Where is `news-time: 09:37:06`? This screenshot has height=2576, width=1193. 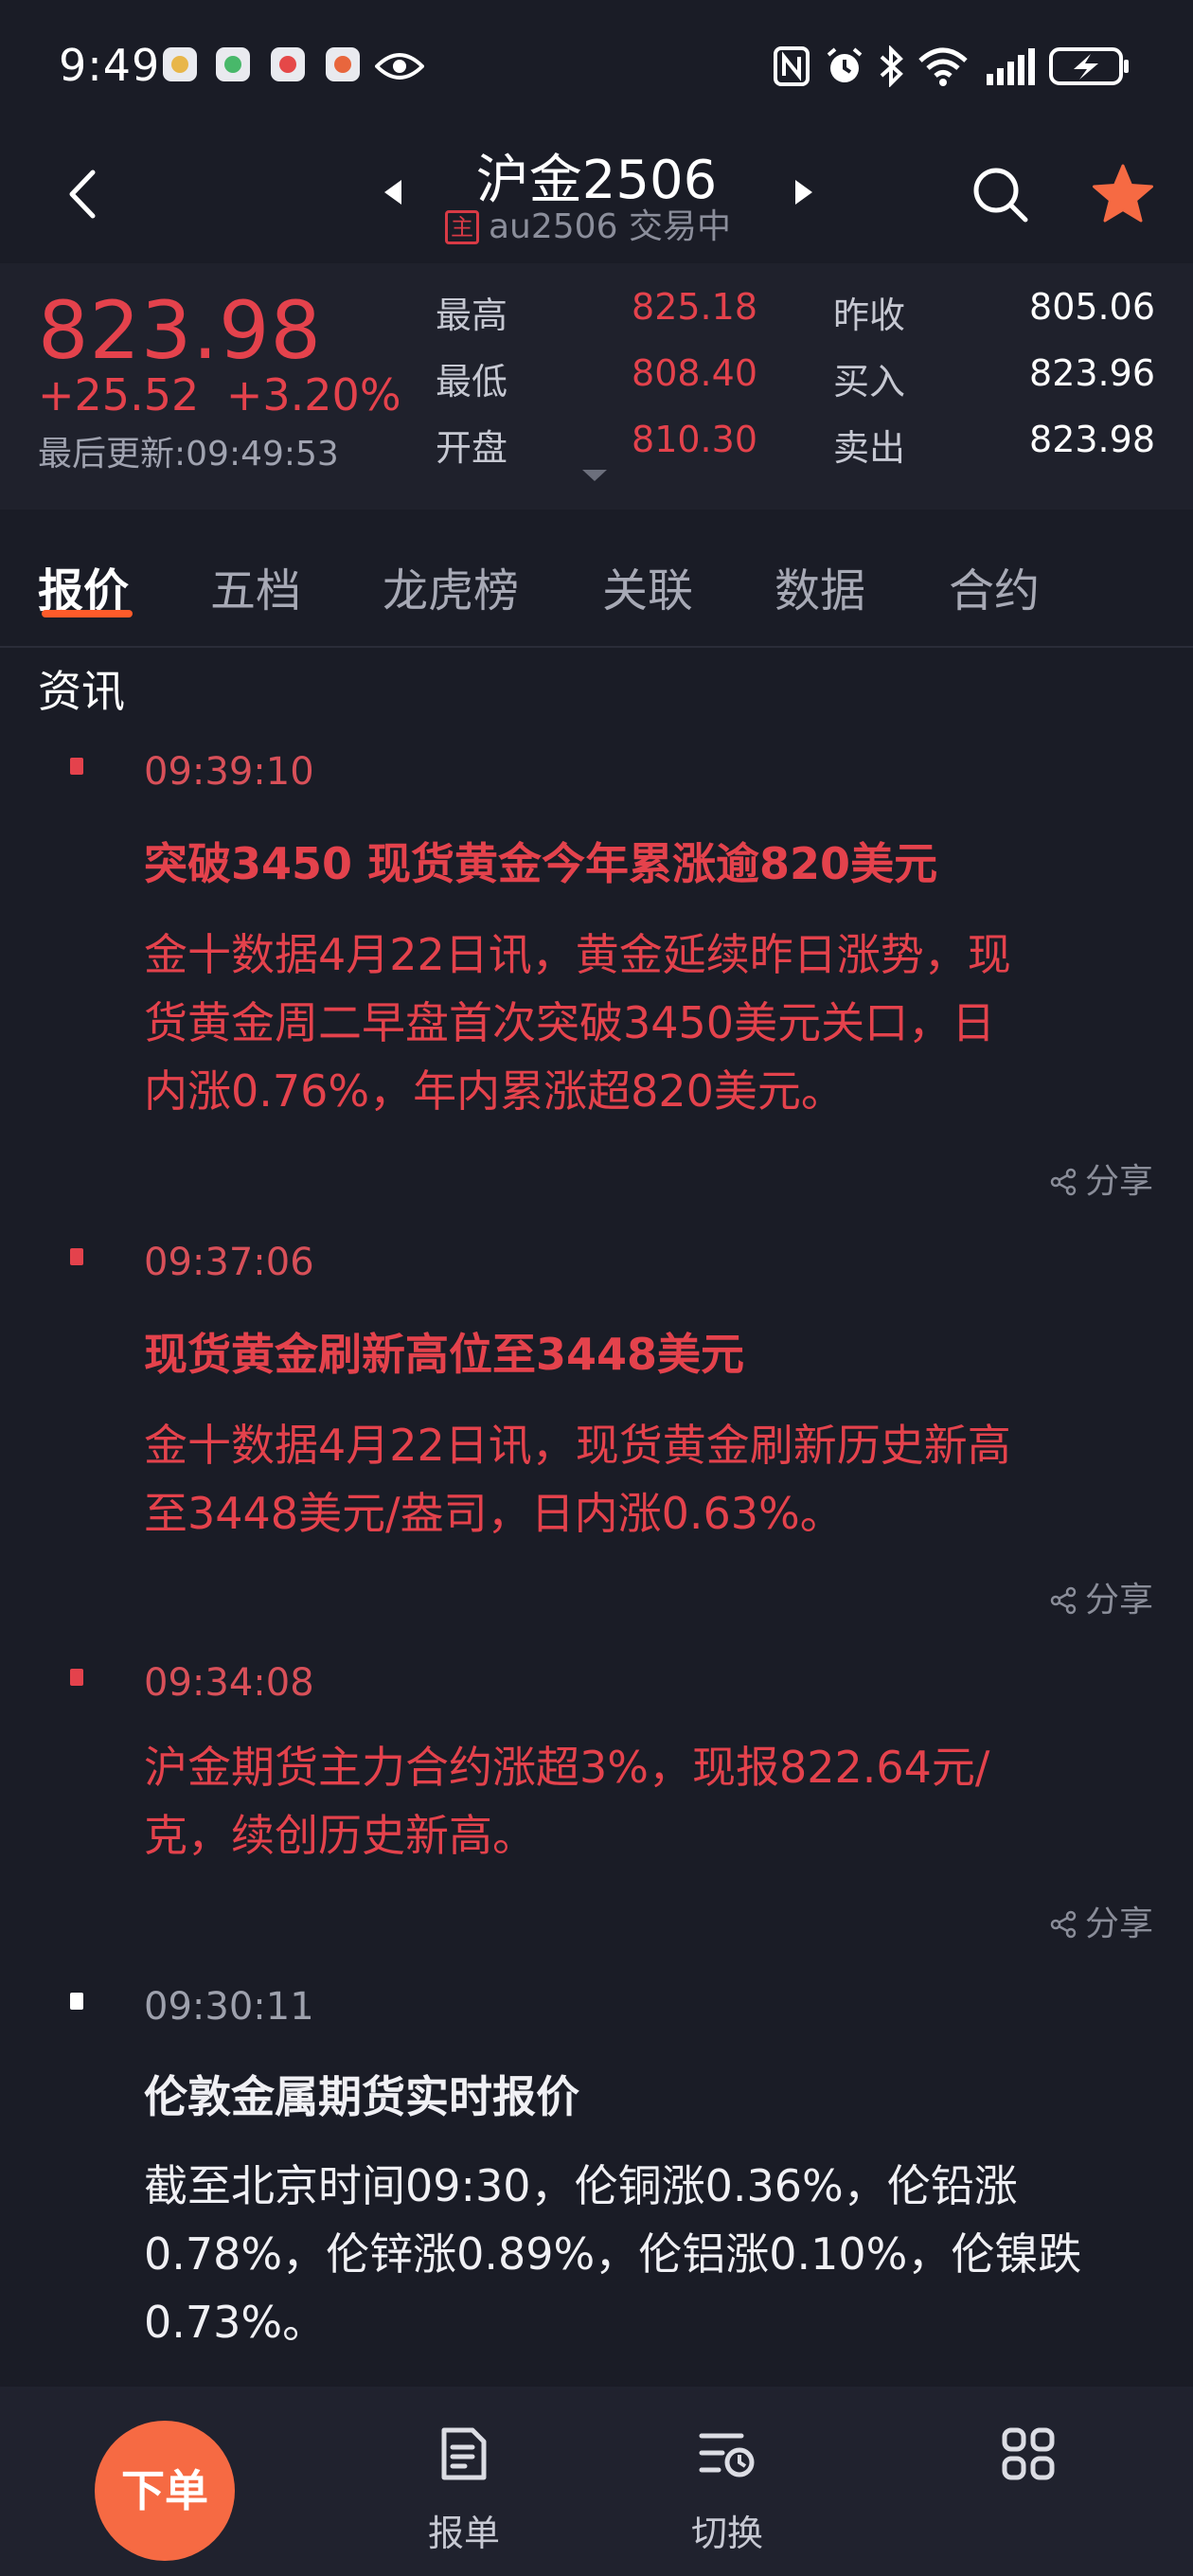
news-time: 09:37:06 is located at coordinates (229, 1262).